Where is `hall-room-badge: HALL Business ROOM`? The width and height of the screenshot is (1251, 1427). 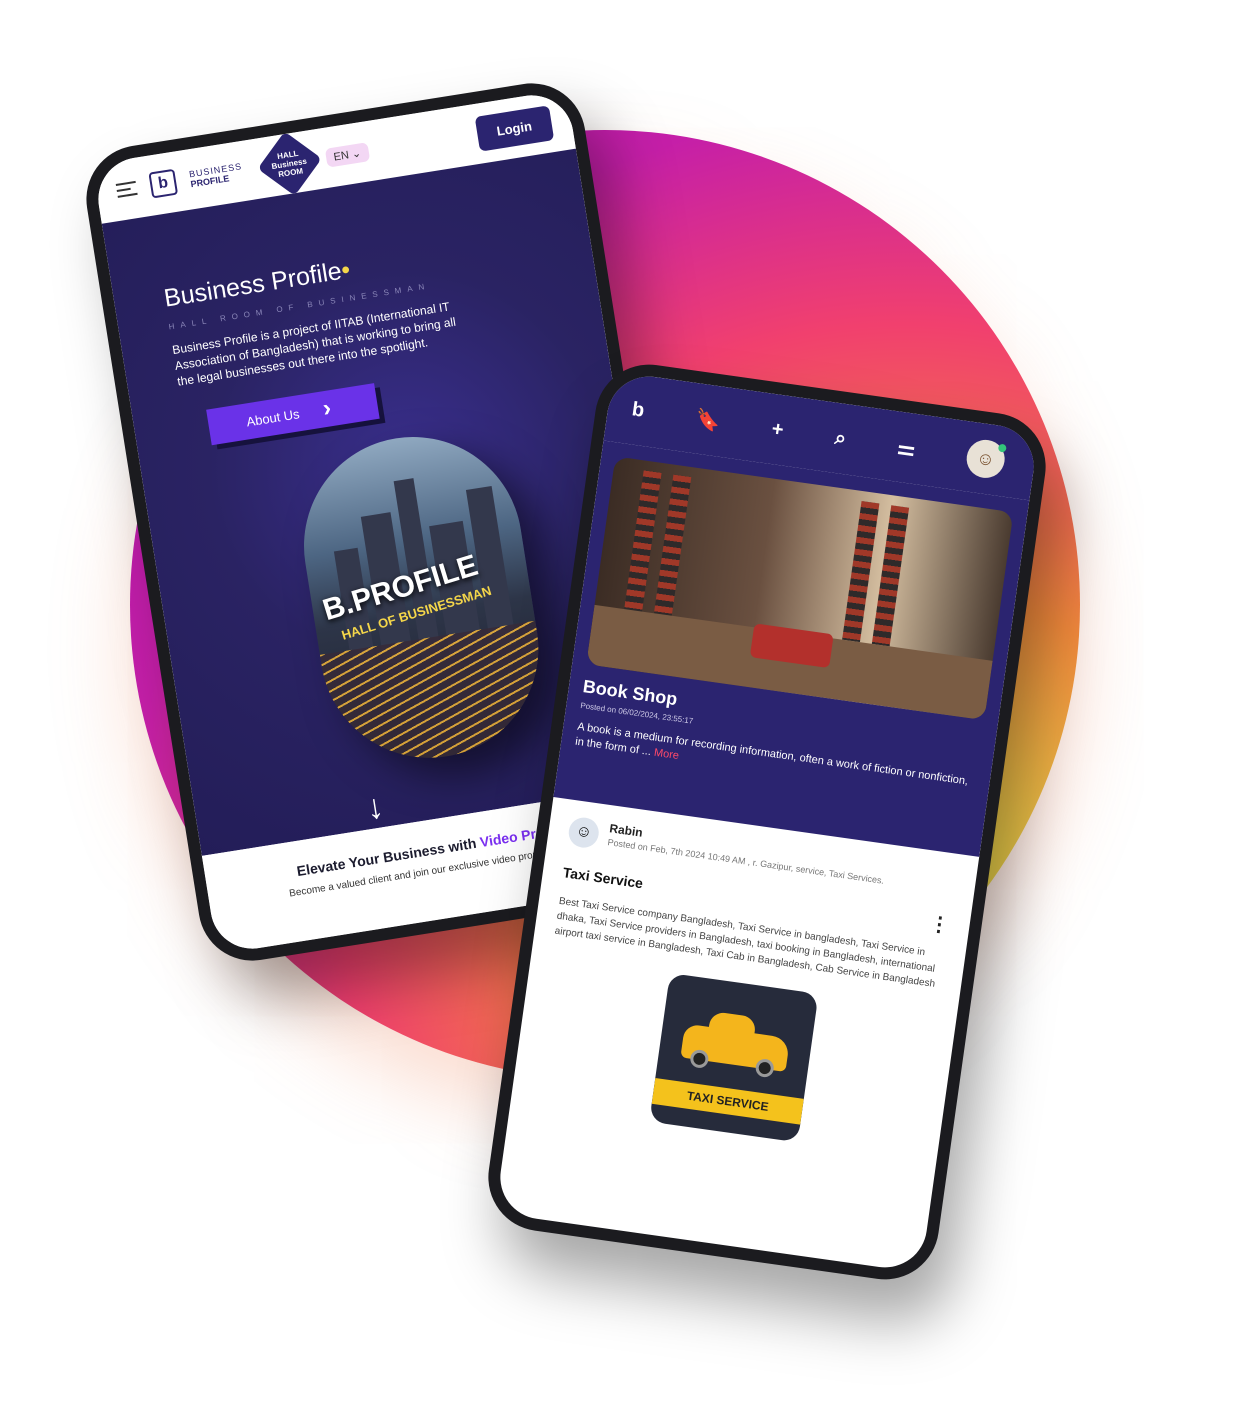
hall-room-badge: HALL Business ROOM is located at coordinates (289, 163).